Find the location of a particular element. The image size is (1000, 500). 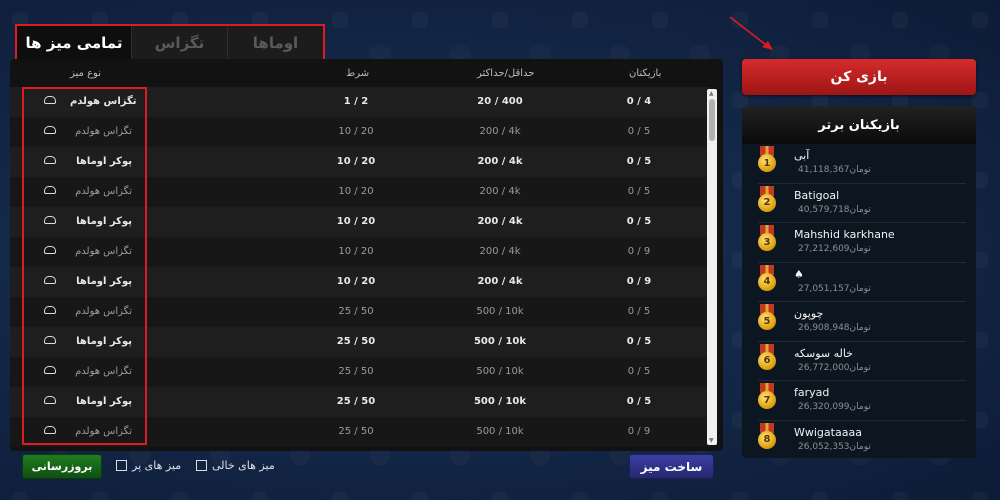

top-player-item: 5 چوپون تومان26,908,948 is located at coordinates (859, 322).